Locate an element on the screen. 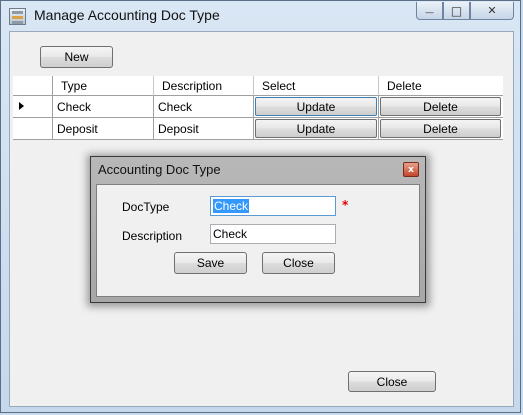 Image resolution: width=523 pixels, height=415 pixels. new-button: New is located at coordinates (76, 57).